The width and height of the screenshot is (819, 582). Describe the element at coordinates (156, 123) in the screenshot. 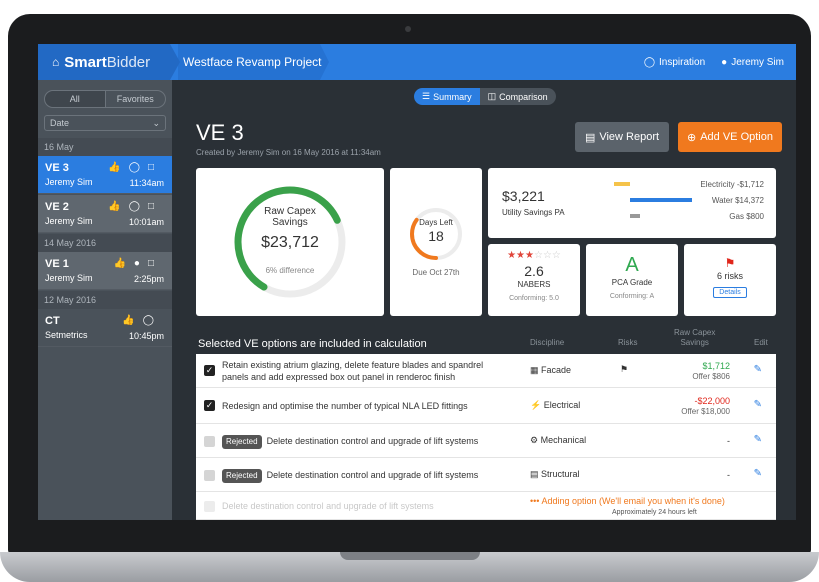

I see `chevron-down-icon: ⌄` at that location.